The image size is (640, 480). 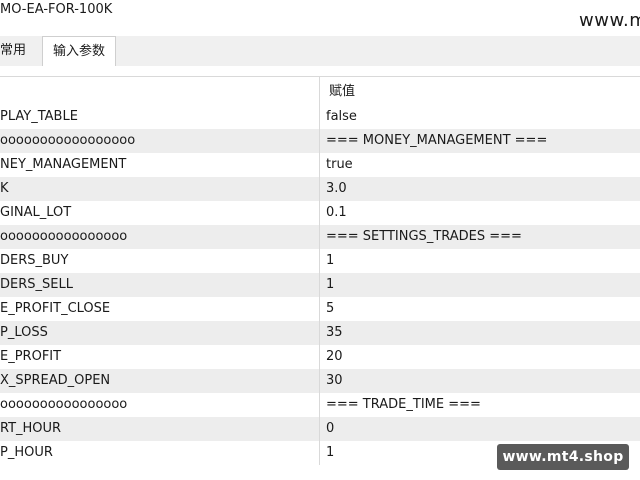 I want to click on parameter-name-cell: X_SPREAD_OPEN, so click(x=160, y=381).